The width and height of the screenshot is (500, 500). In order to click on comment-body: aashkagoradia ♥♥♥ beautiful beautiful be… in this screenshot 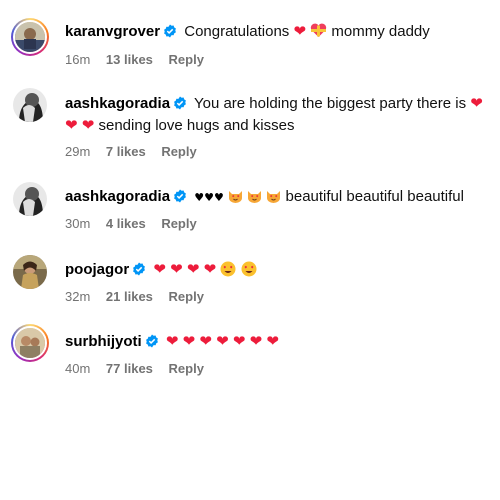, I will do `click(275, 197)`.